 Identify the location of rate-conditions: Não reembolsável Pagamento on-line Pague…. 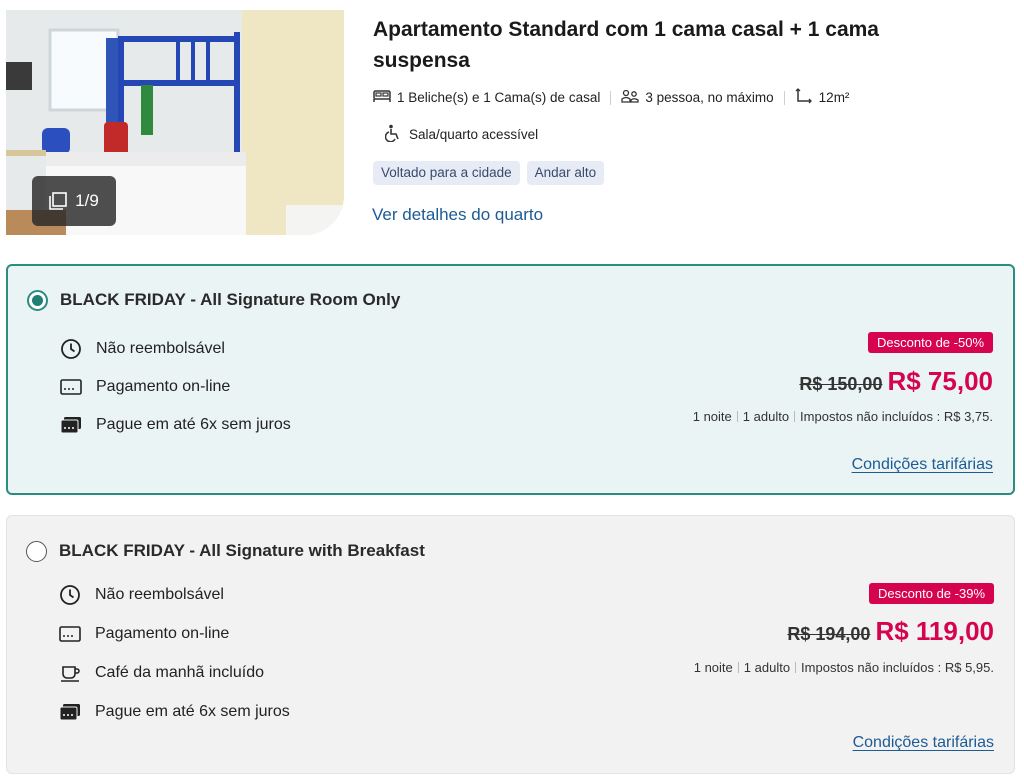
(175, 387).